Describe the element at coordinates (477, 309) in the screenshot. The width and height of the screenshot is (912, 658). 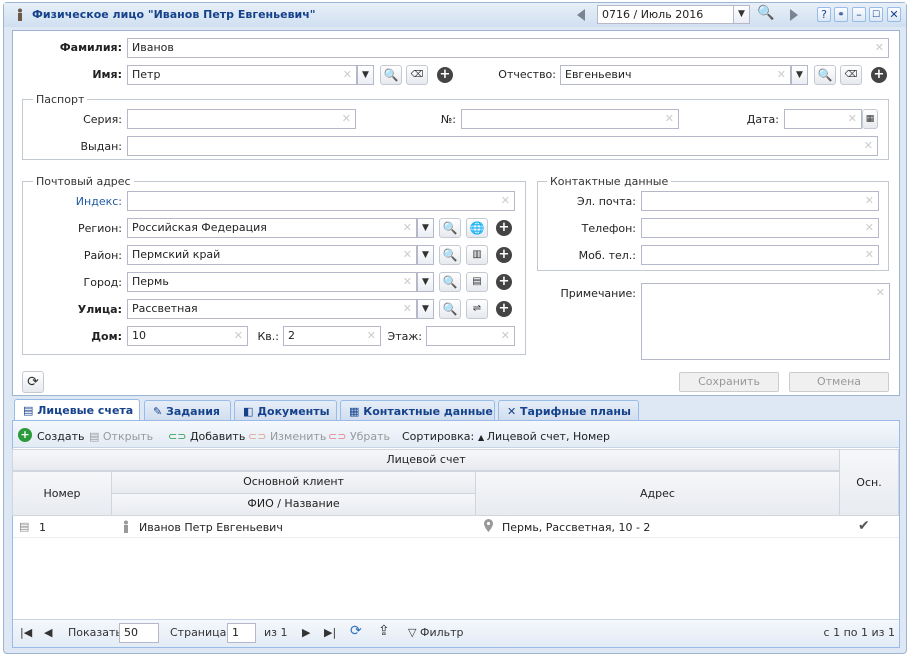
I see `signpost-icon: ⇌` at that location.